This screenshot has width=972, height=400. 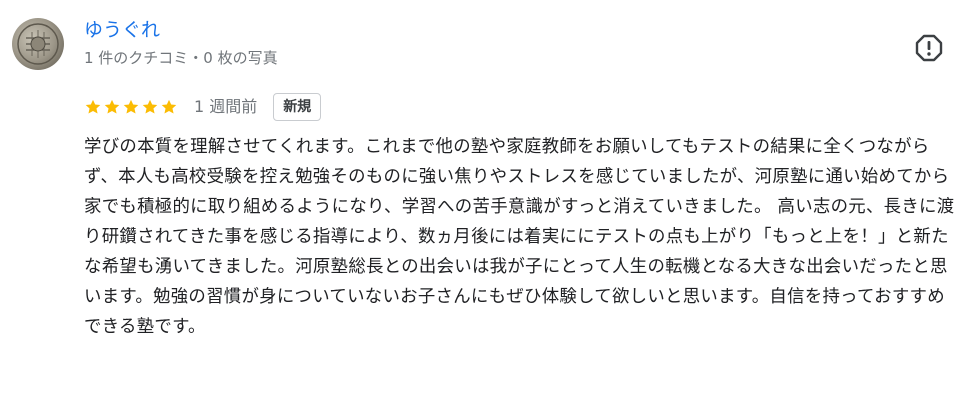 I want to click on new-badge: 新規, so click(x=297, y=107).